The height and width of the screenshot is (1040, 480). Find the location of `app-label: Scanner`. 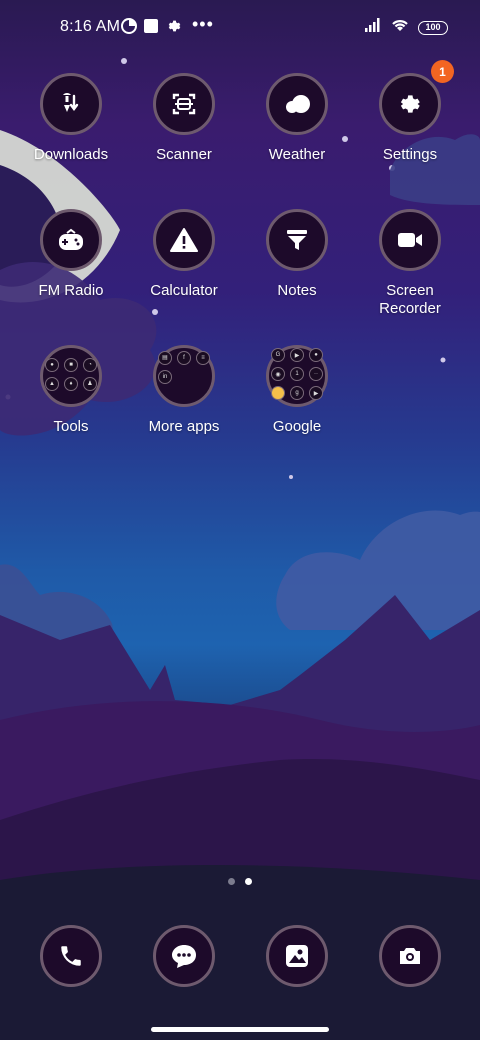

app-label: Scanner is located at coordinates (184, 154).